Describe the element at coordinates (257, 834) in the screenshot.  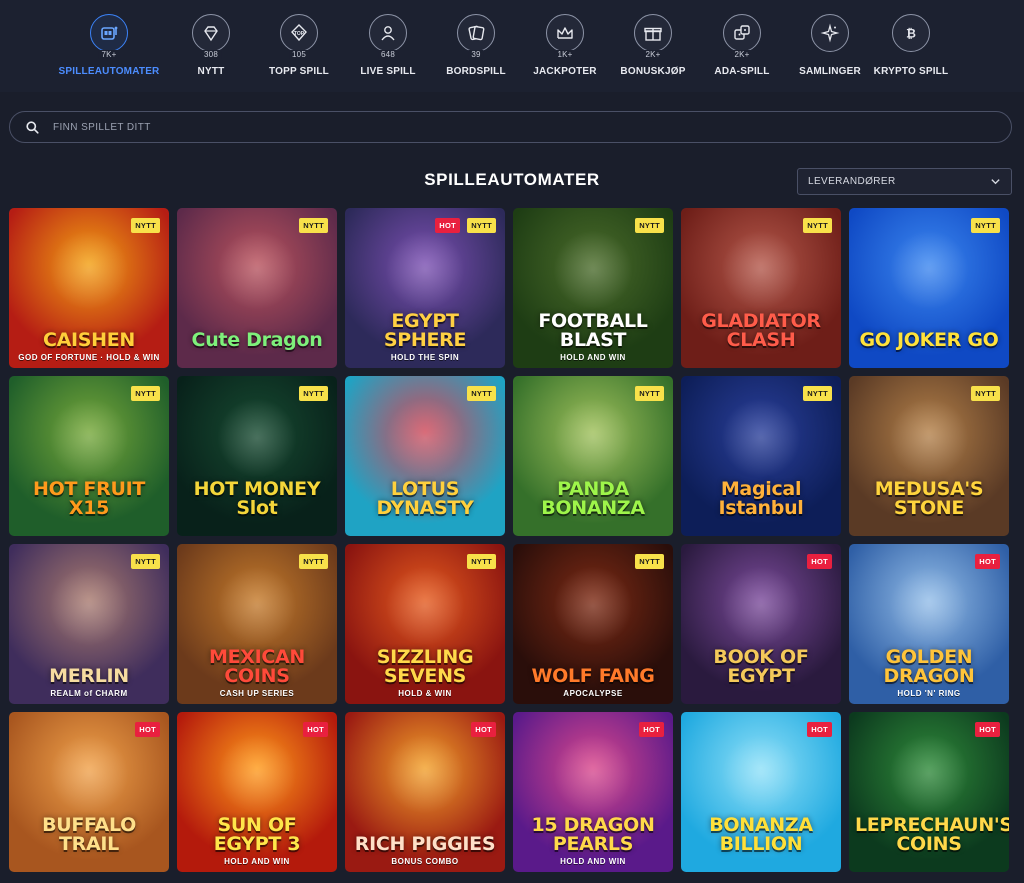
I see `game-title: SUN OF EGYPT 3` at that location.